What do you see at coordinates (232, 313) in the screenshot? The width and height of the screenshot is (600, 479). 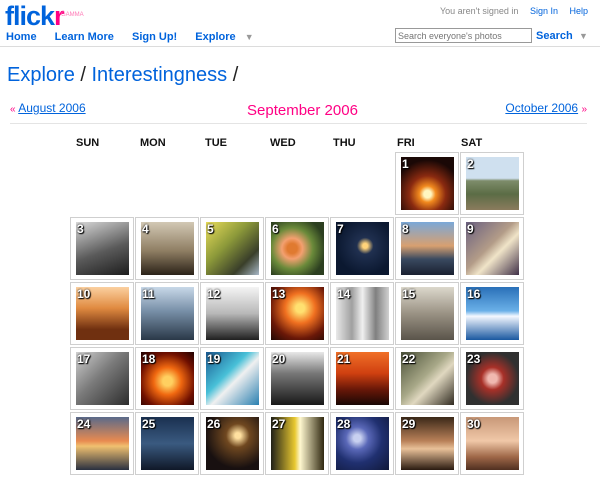 I see `day-cell-12: 12` at bounding box center [232, 313].